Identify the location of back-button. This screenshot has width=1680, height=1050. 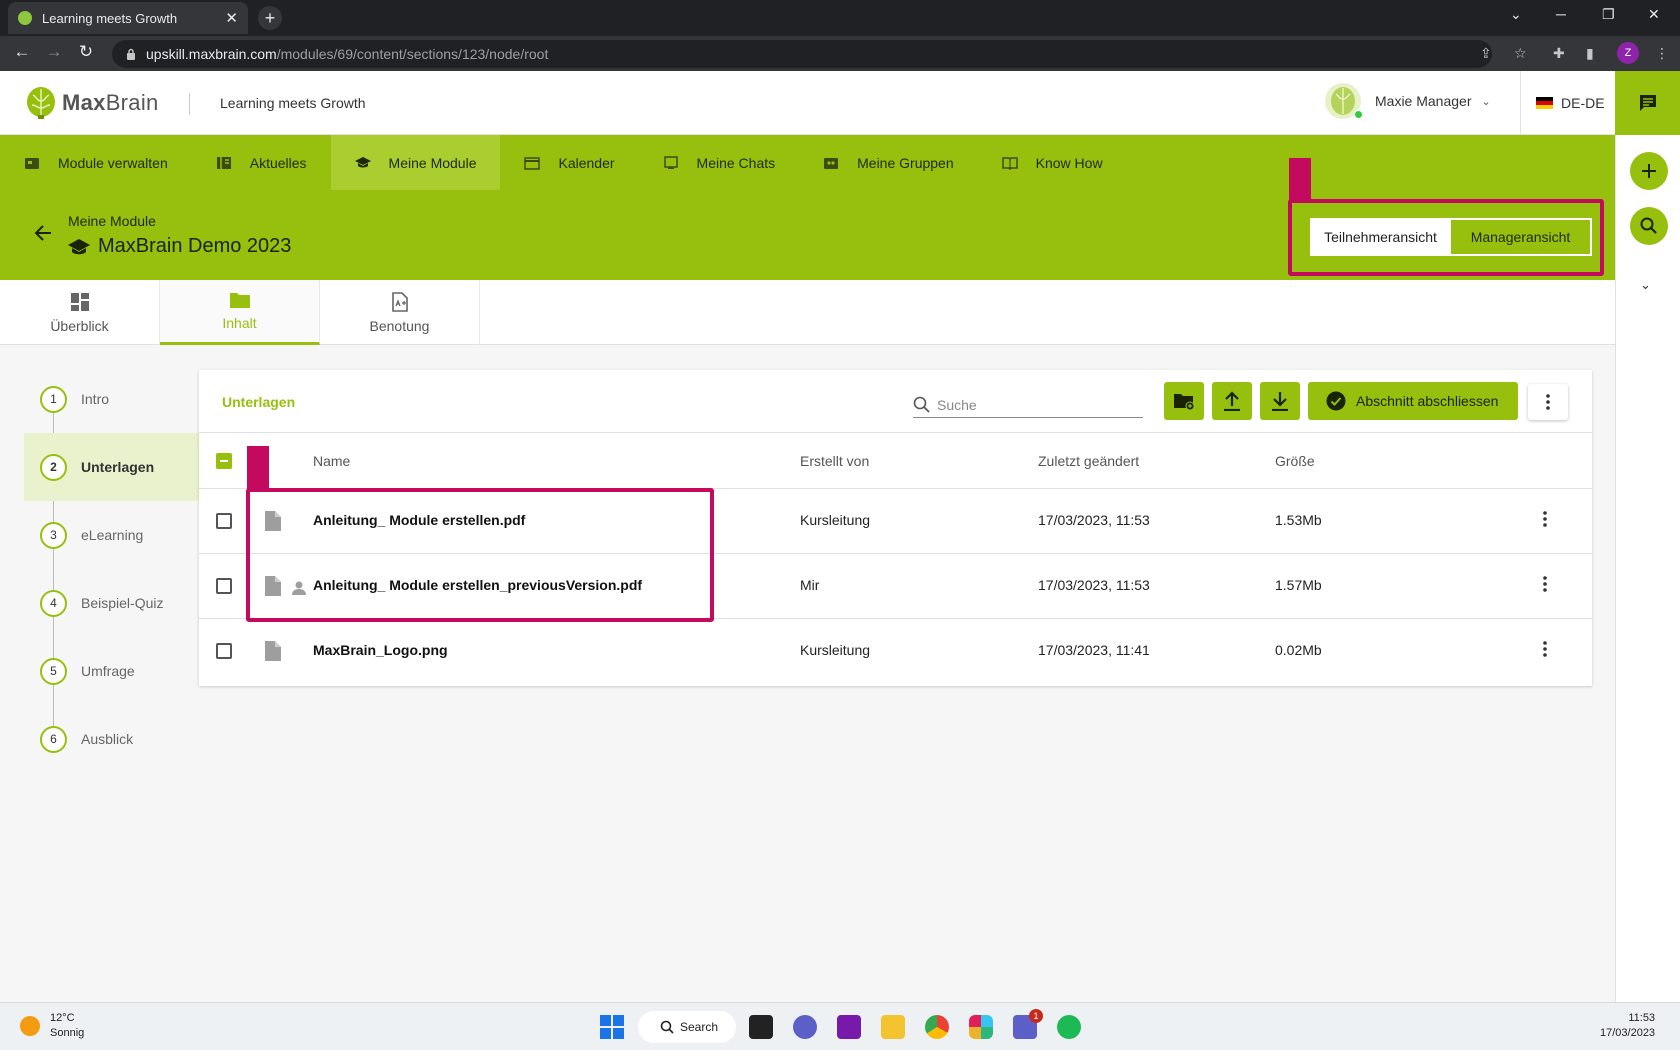
(43, 233).